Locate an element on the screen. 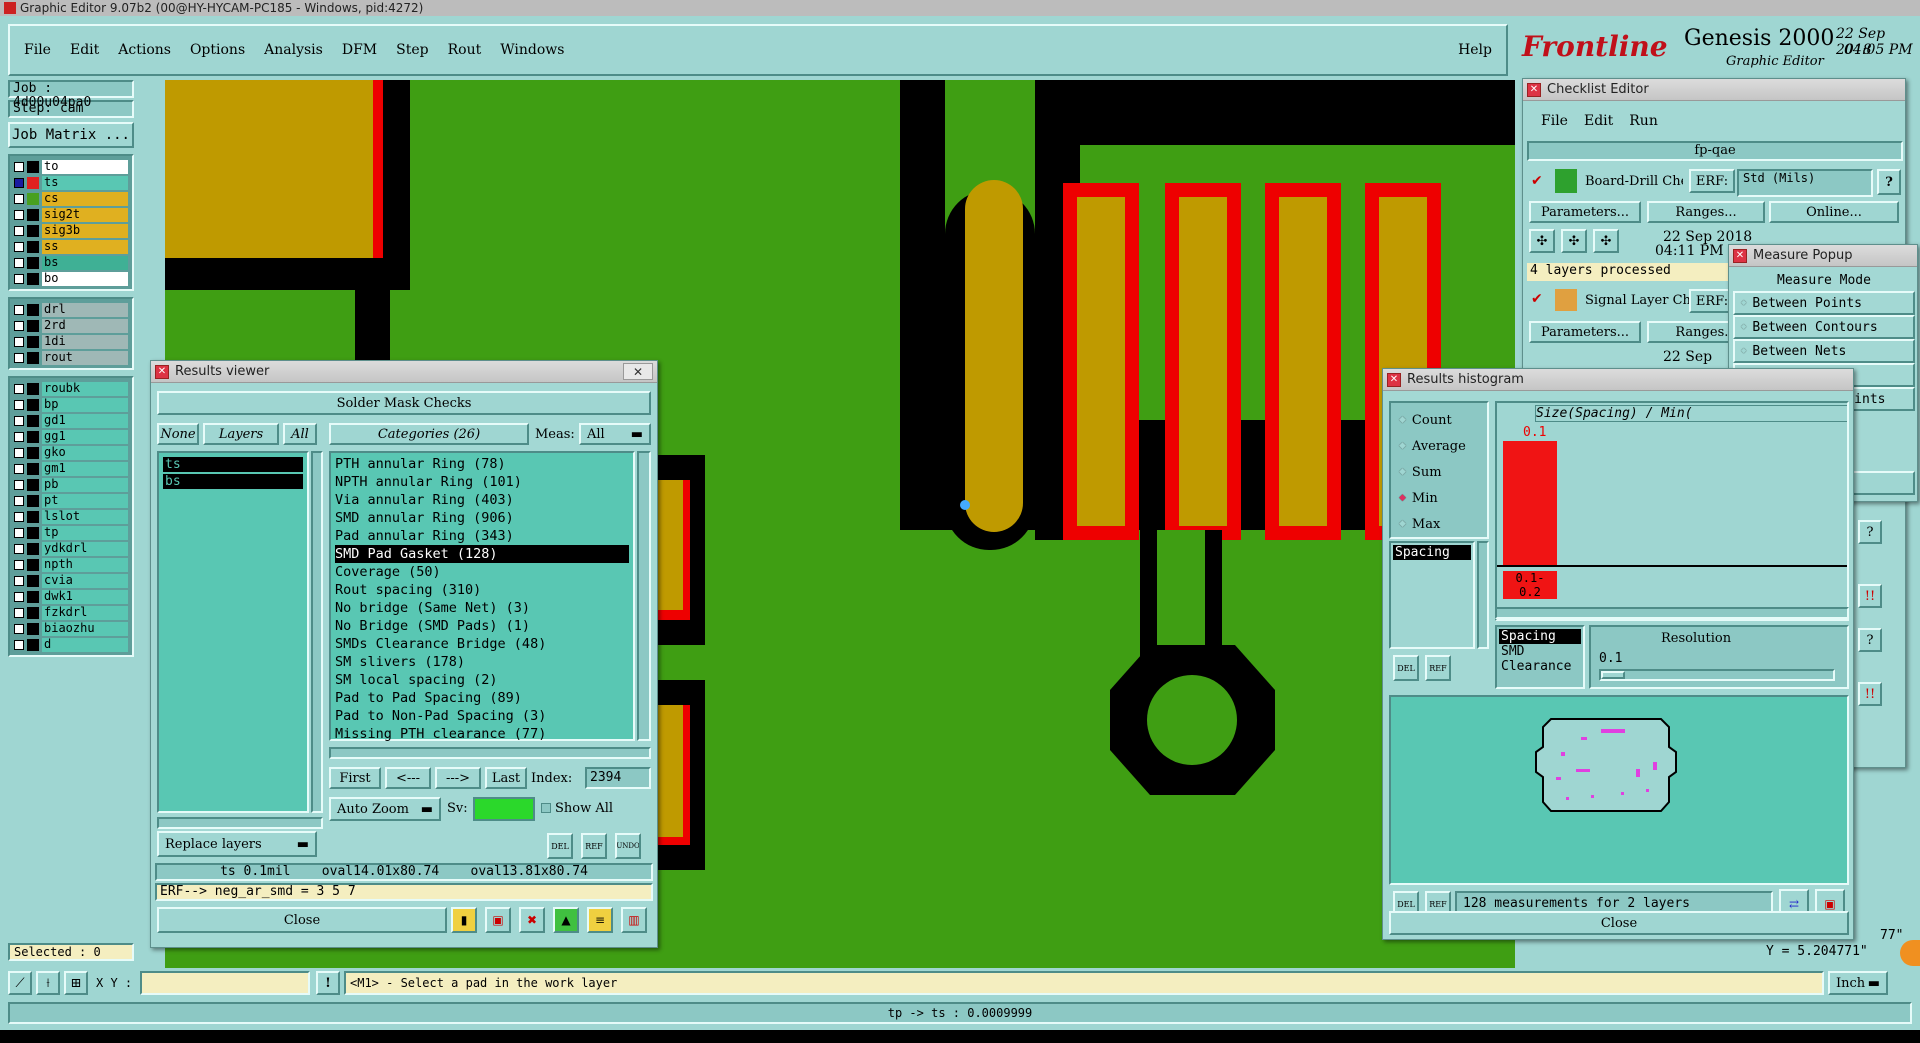 The height and width of the screenshot is (1043, 1920). measure-mode-option: ◆ Between Contours is located at coordinates (1824, 327).